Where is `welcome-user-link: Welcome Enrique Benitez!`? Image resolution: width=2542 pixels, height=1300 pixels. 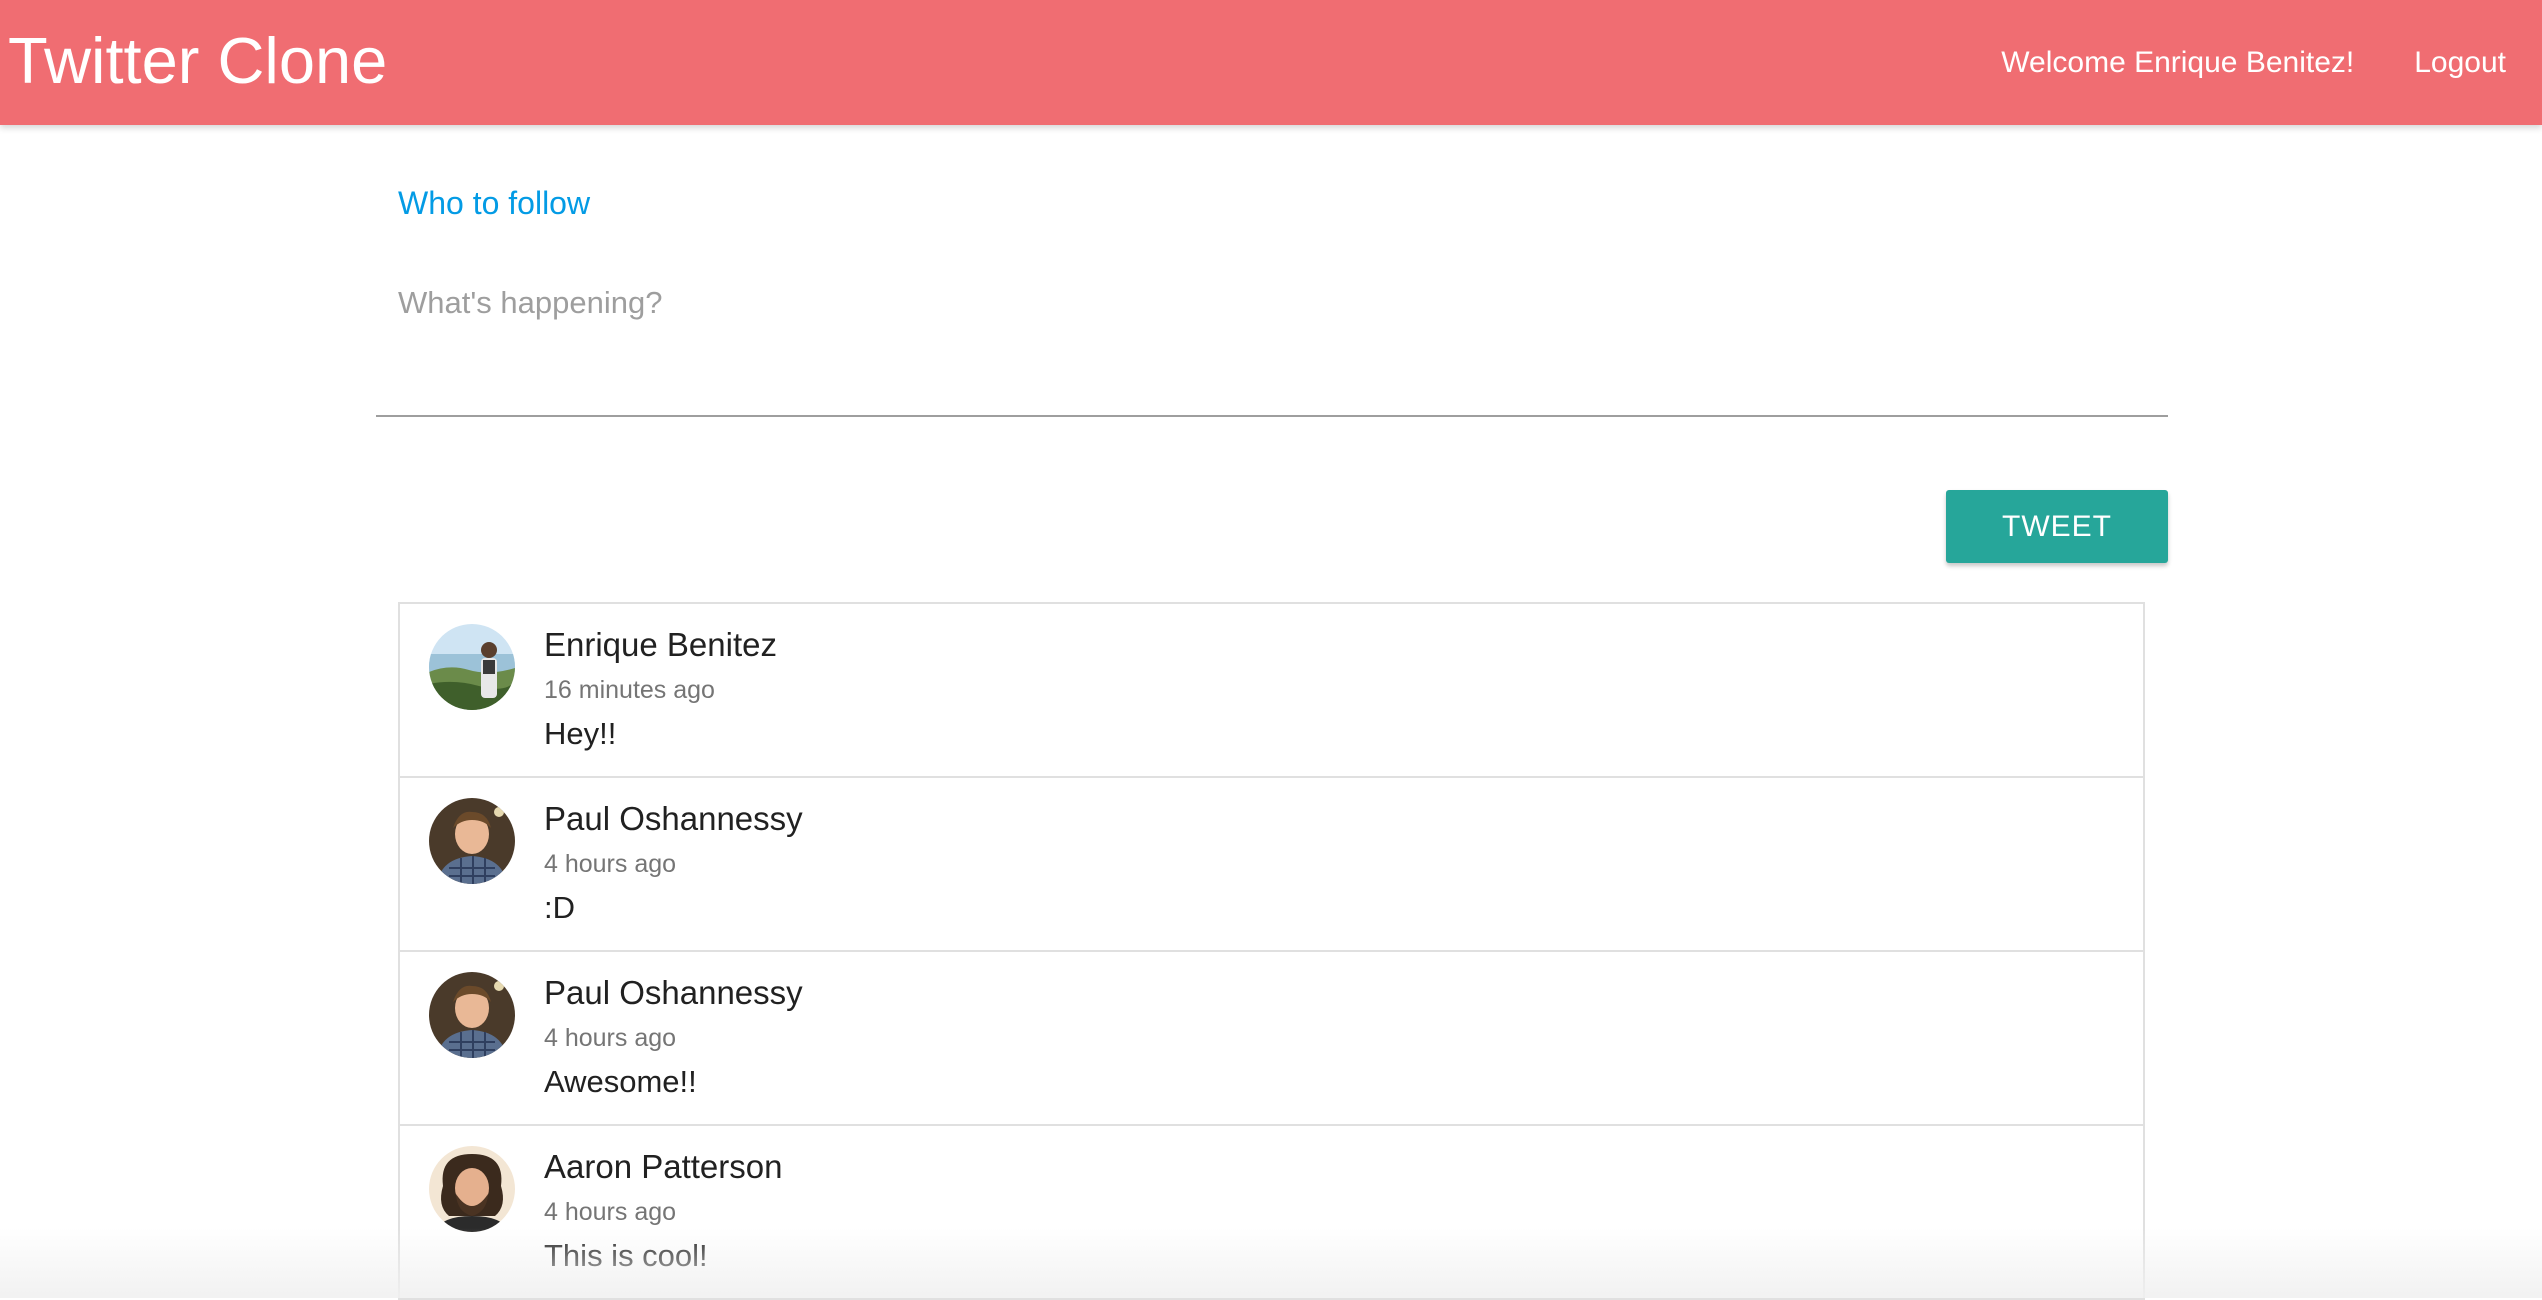 welcome-user-link: Welcome Enrique Benitez! is located at coordinates (2183, 63).